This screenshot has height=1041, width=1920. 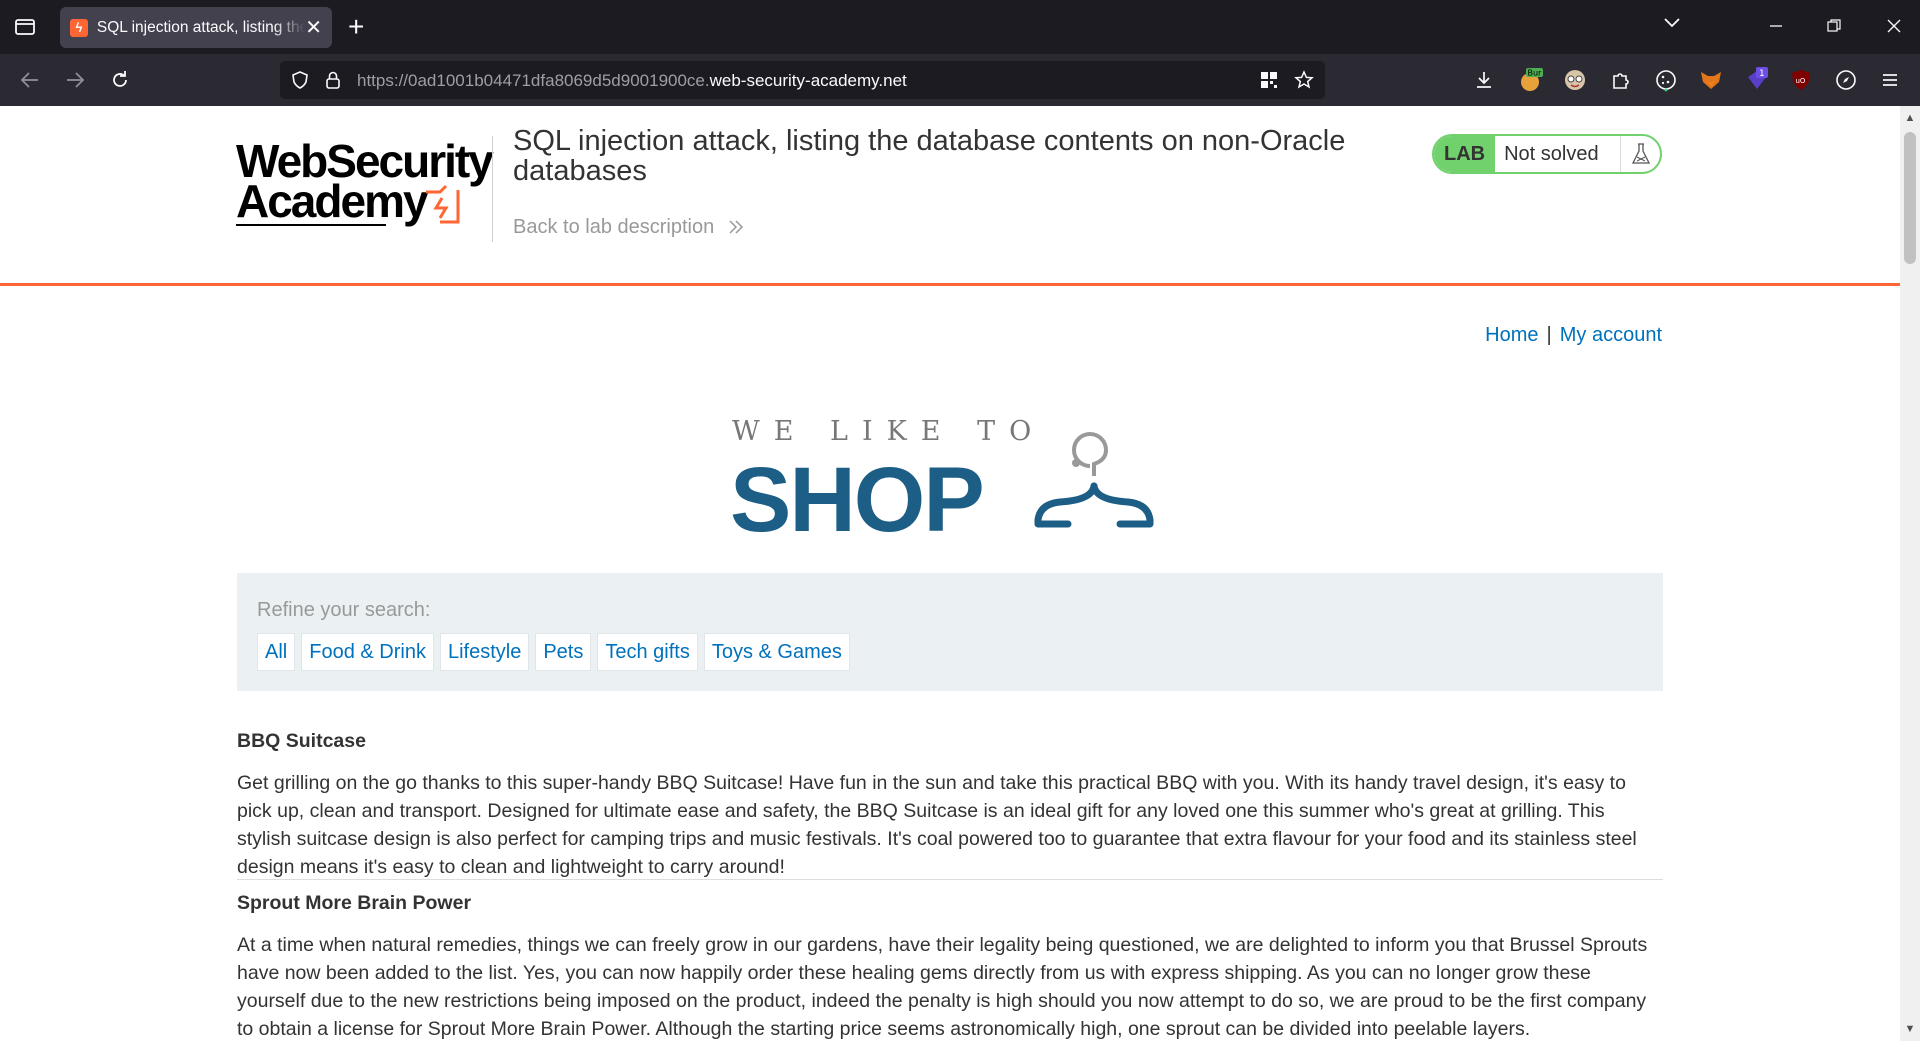 I want to click on coat-hanger-icon, so click(x=1094, y=480).